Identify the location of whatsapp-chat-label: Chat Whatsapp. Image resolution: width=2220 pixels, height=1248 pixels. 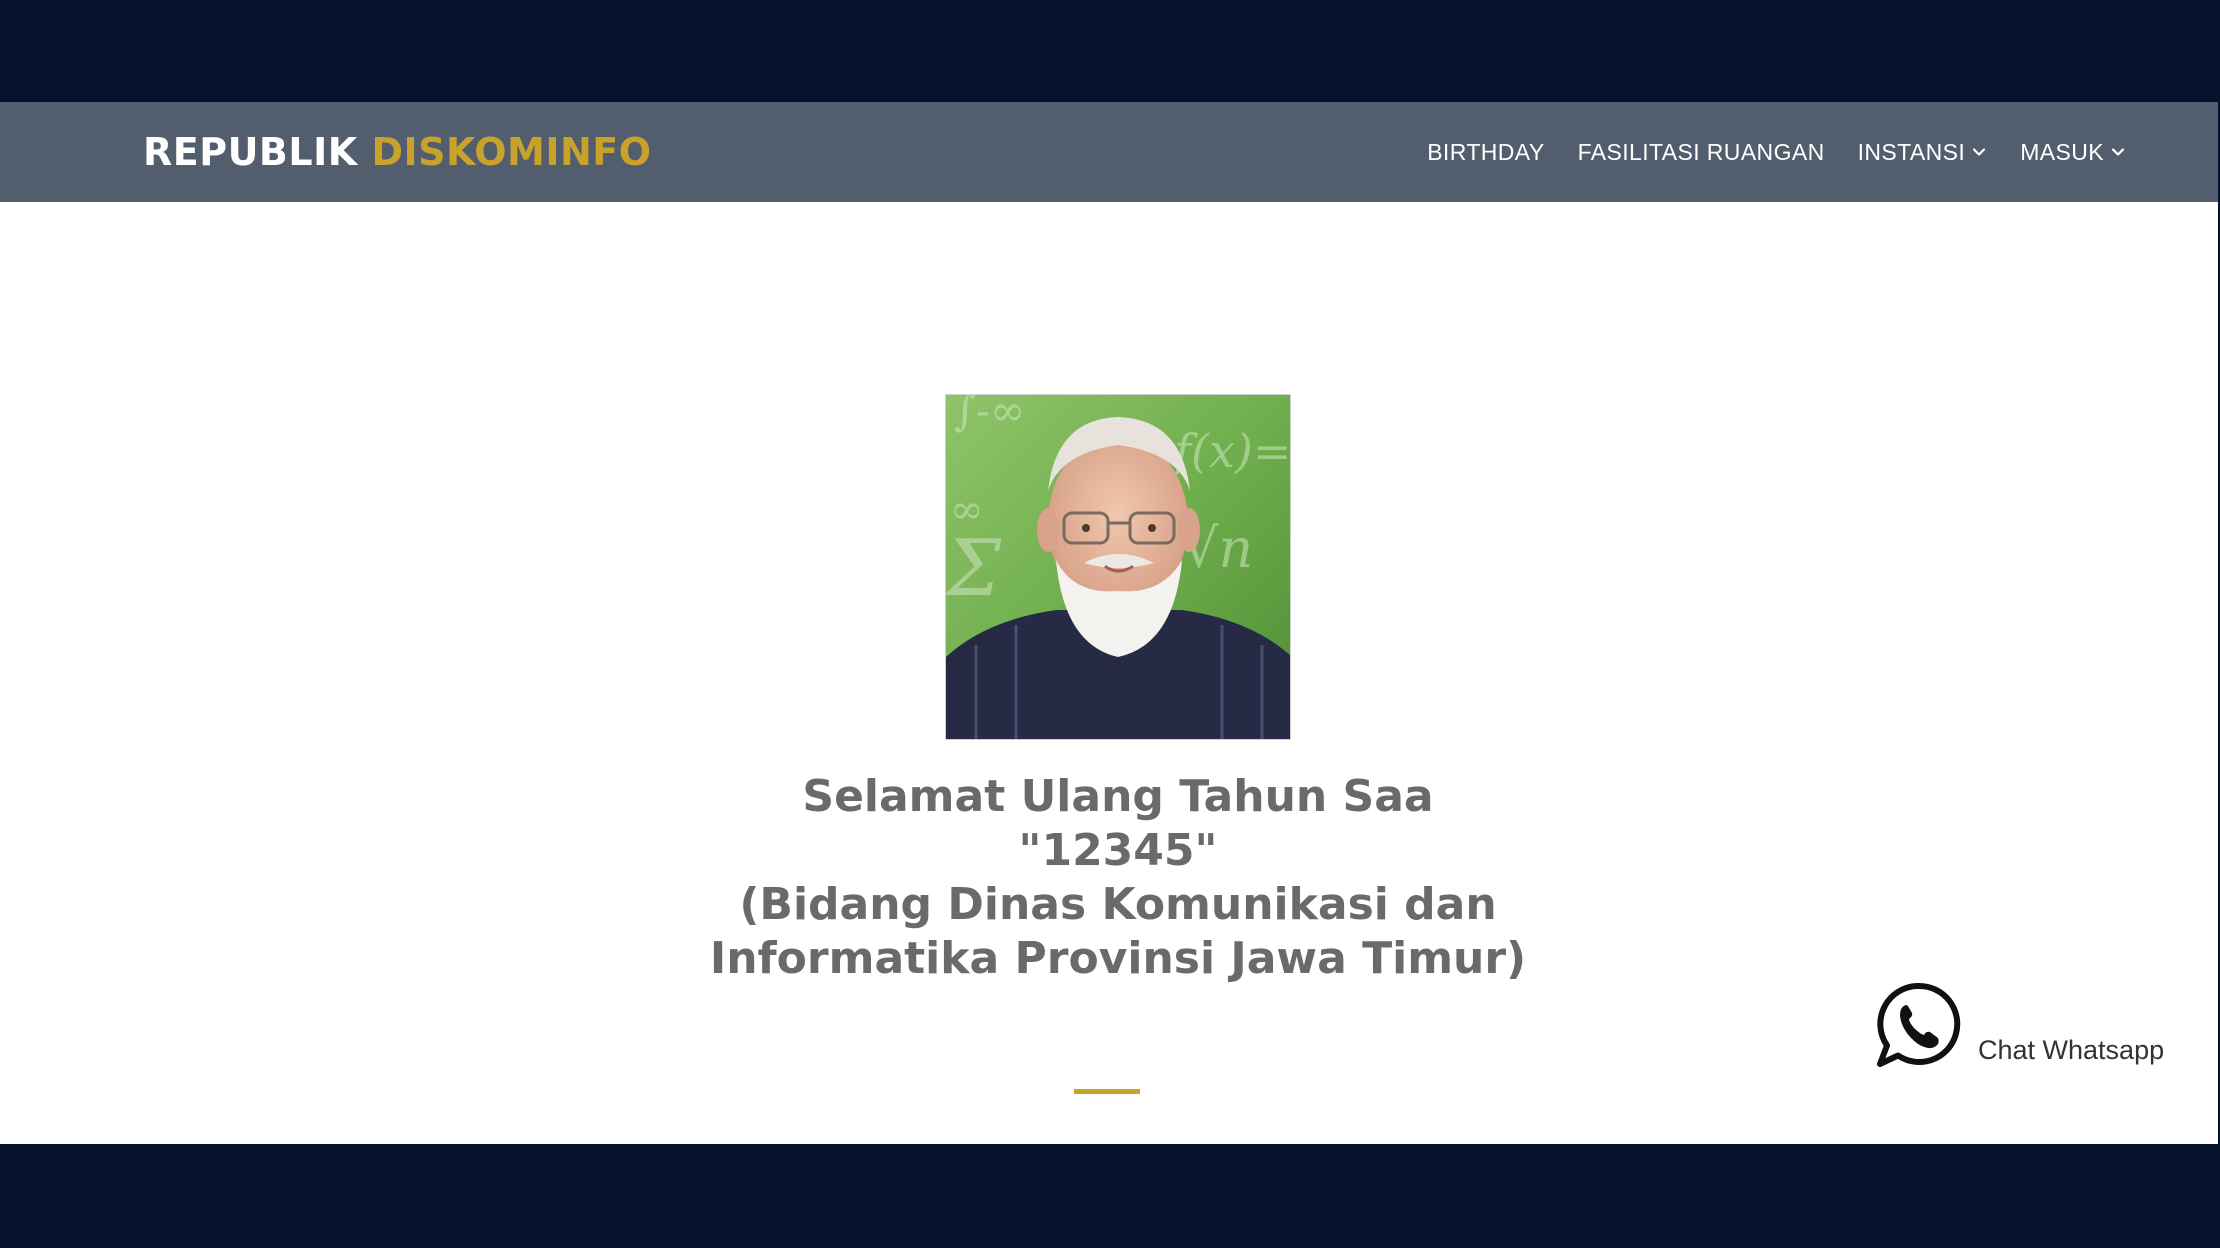
(2071, 1050).